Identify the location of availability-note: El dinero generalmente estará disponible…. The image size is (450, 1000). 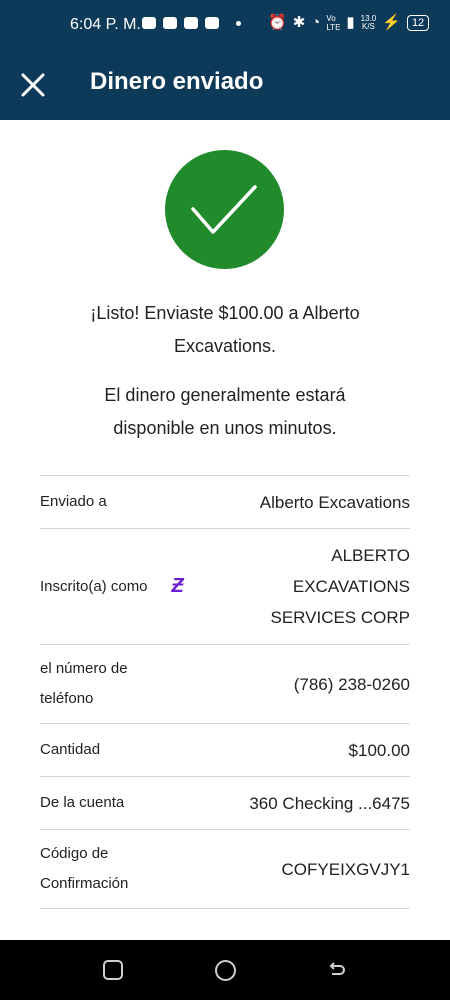
(225, 412).